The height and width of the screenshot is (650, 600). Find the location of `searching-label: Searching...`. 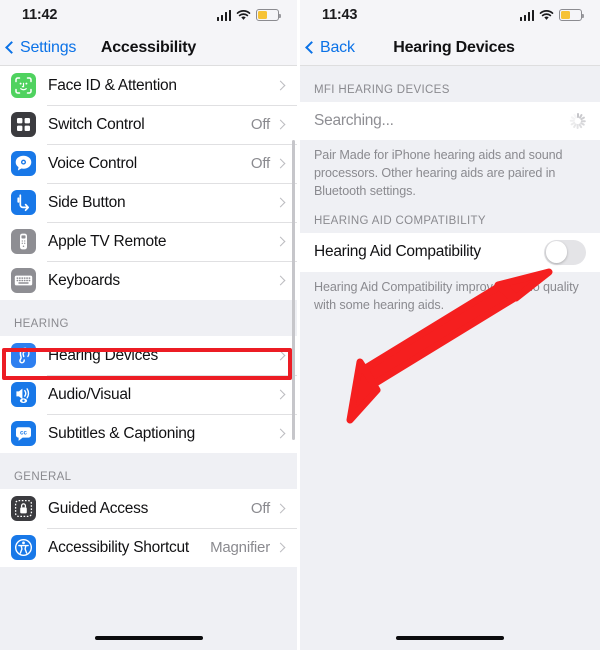

searching-label: Searching... is located at coordinates (354, 120).